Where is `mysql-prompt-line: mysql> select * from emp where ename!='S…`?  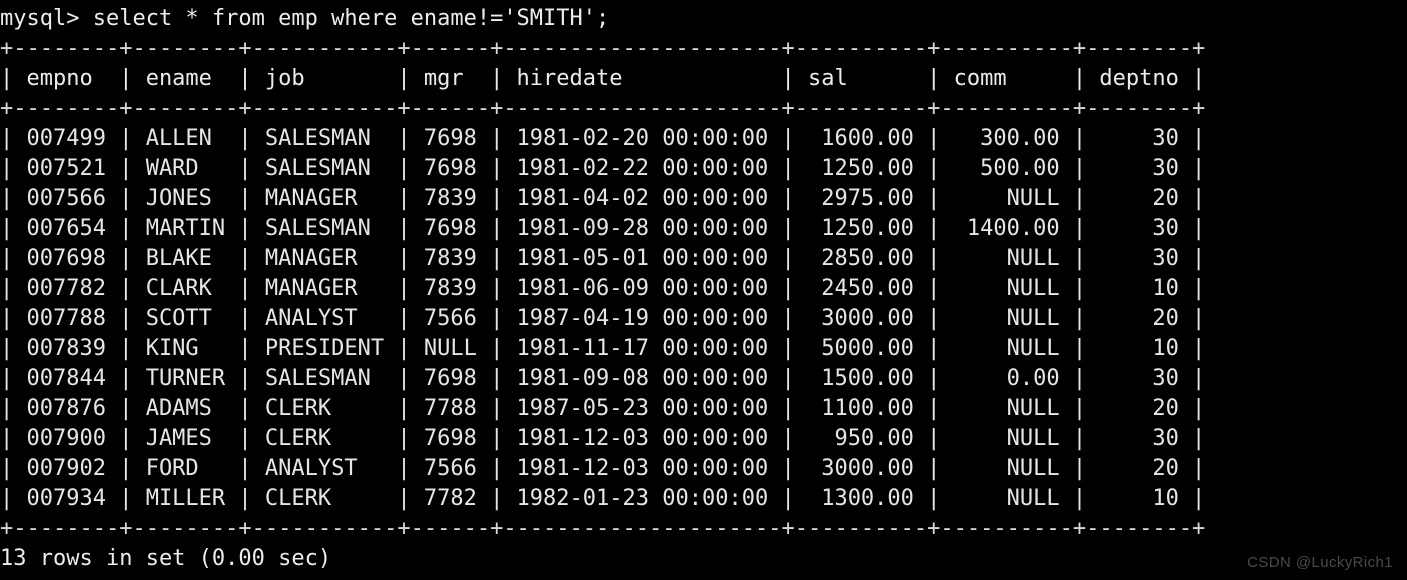
mysql-prompt-line: mysql> select * from emp where ename!='S… is located at coordinates (305, 18).